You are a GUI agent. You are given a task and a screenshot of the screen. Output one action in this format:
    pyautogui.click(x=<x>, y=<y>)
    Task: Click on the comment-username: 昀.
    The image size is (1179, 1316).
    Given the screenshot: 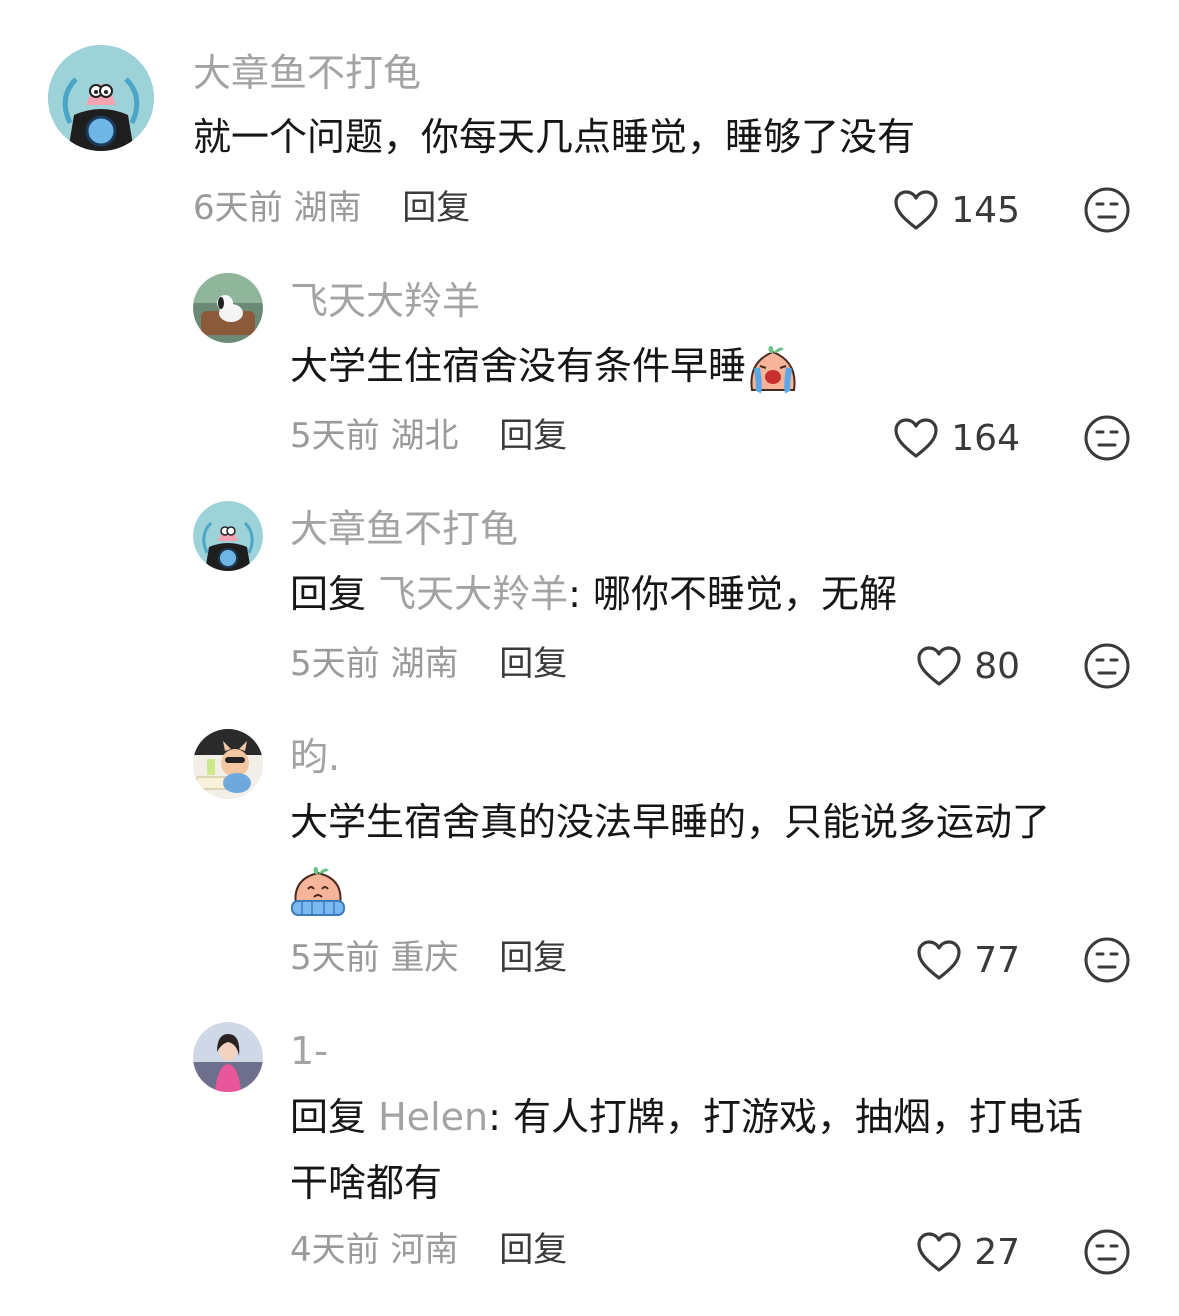 What is the action you would take?
    pyautogui.click(x=315, y=757)
    